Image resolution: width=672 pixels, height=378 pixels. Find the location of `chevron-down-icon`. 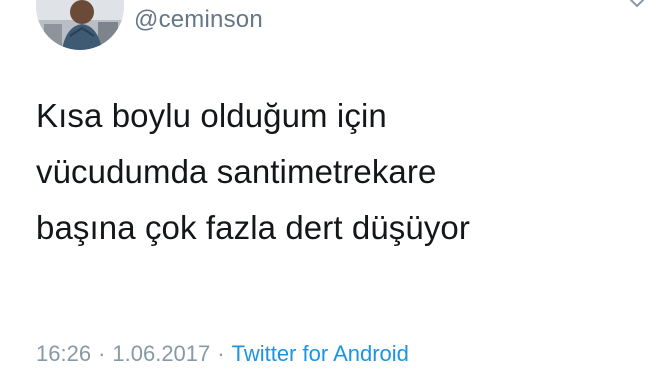

chevron-down-icon is located at coordinates (637, 6).